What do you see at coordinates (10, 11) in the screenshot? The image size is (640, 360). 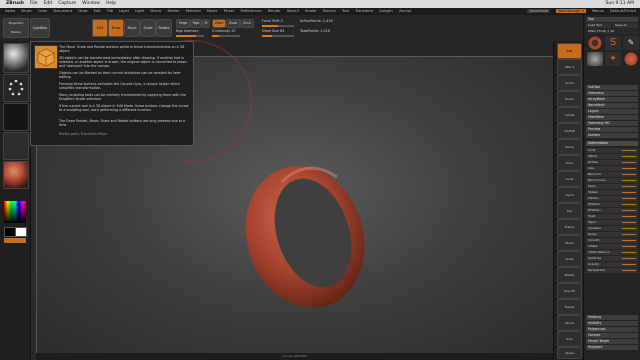 I see `zb-menu-item: Alpha` at bounding box center [10, 11].